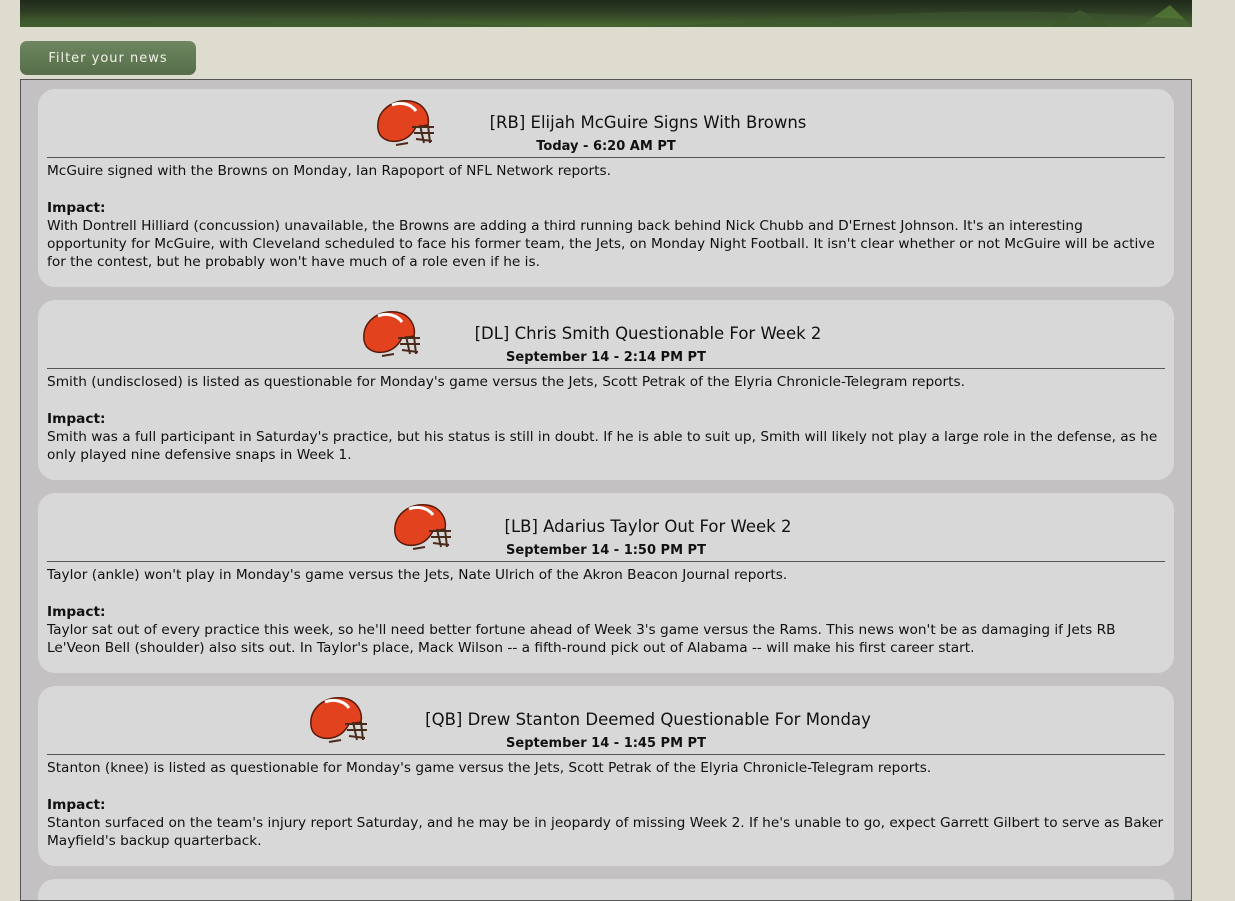 This screenshot has width=1235, height=901. What do you see at coordinates (606, 889) in the screenshot?
I see `news-card-partial` at bounding box center [606, 889].